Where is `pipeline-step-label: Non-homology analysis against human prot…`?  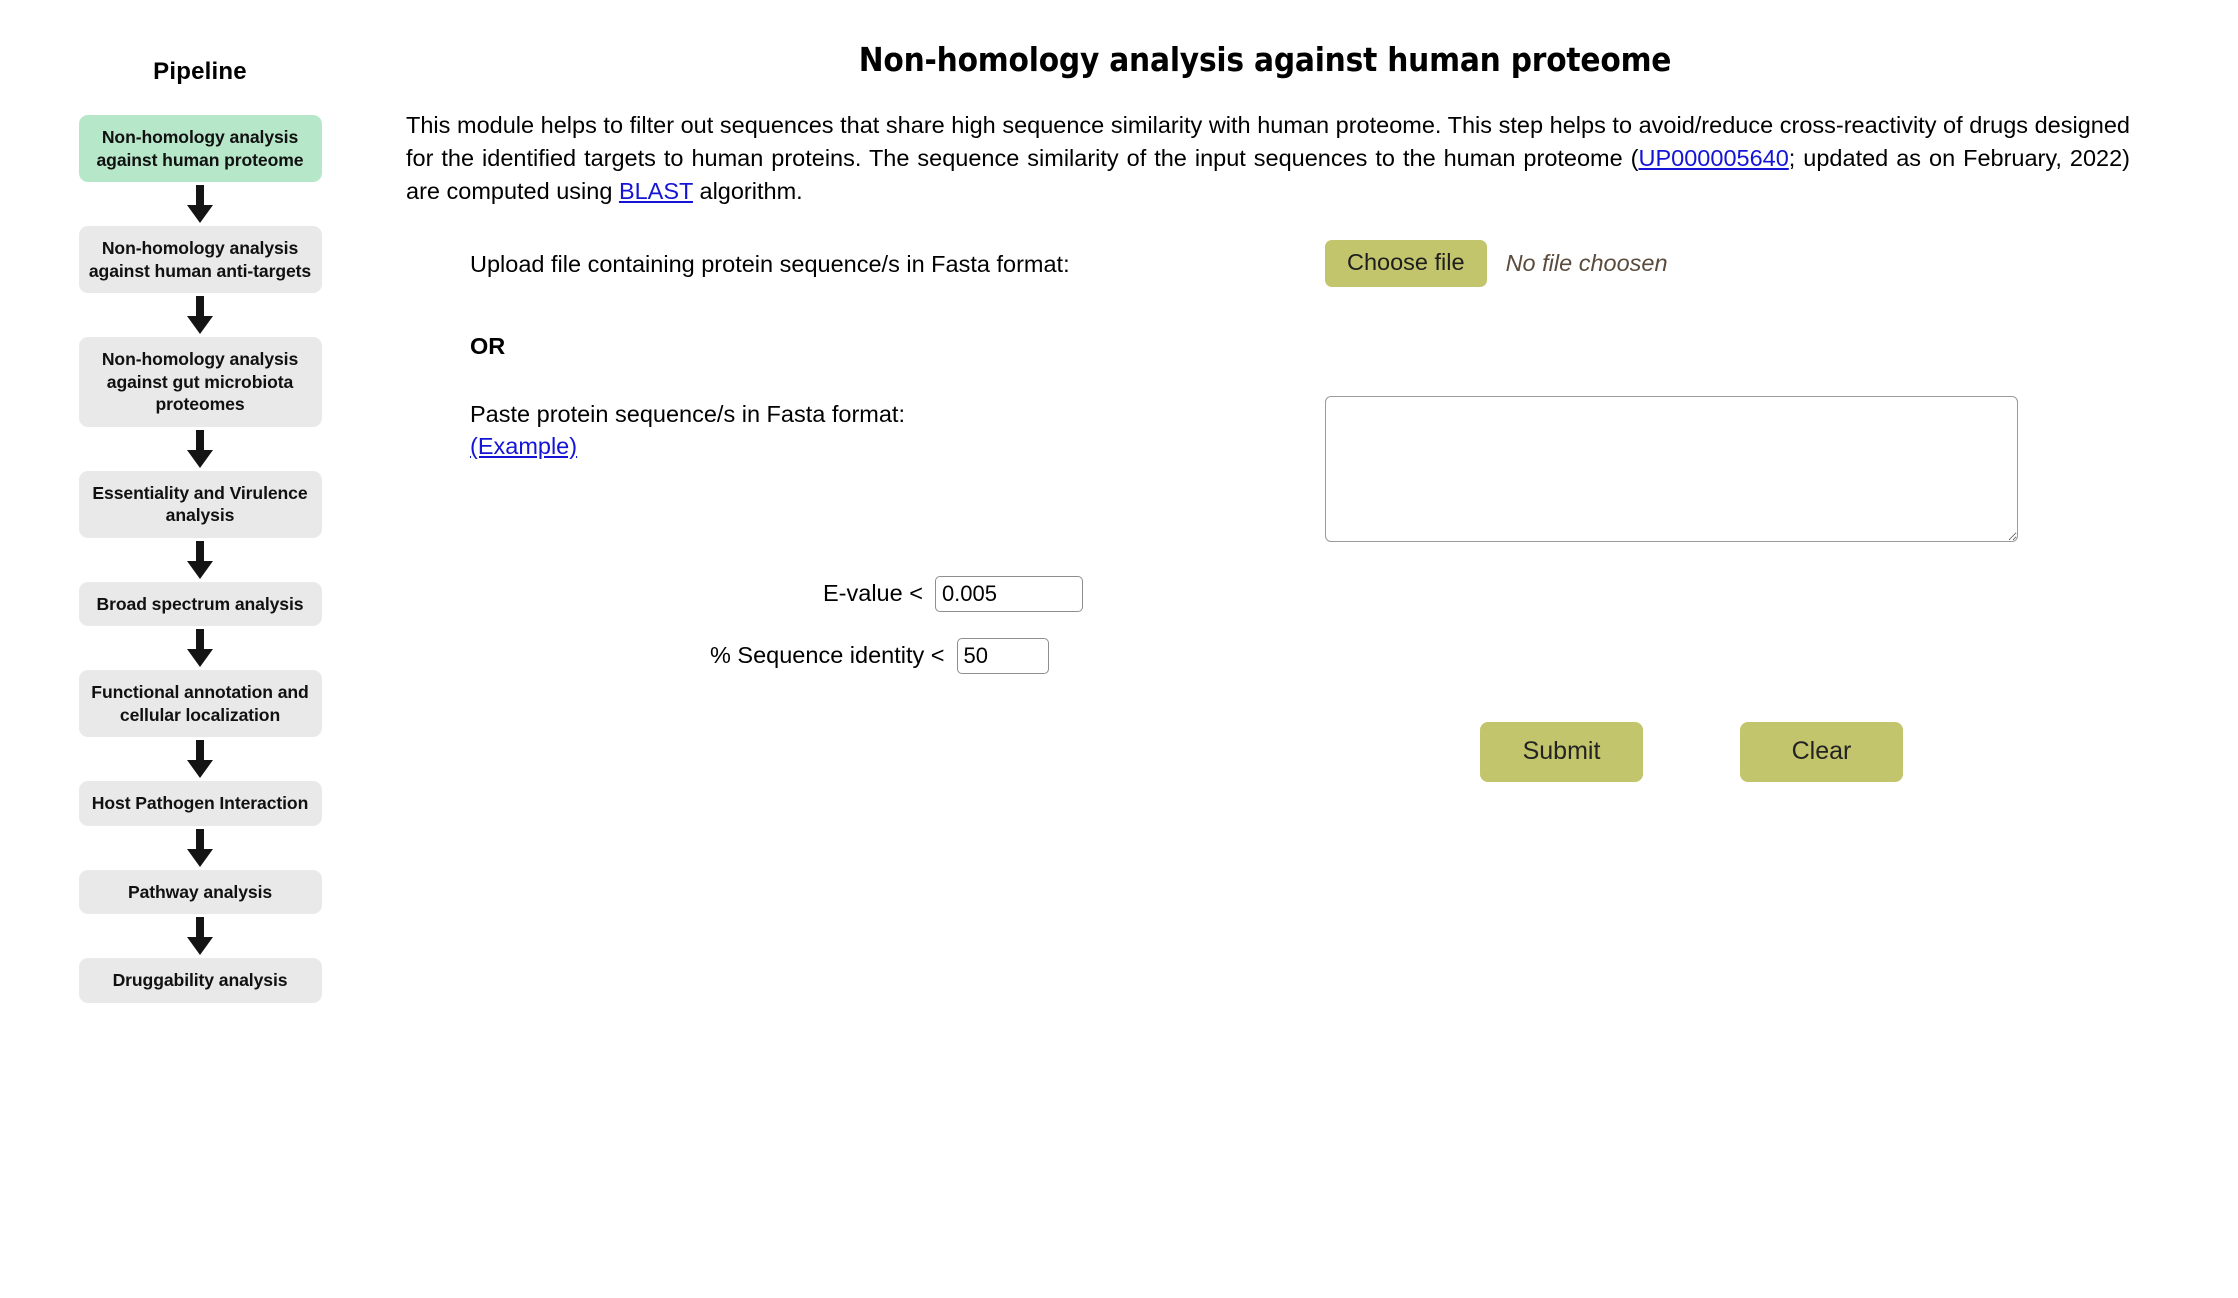
pipeline-step-label: Non-homology analysis against human prot… is located at coordinates (200, 148).